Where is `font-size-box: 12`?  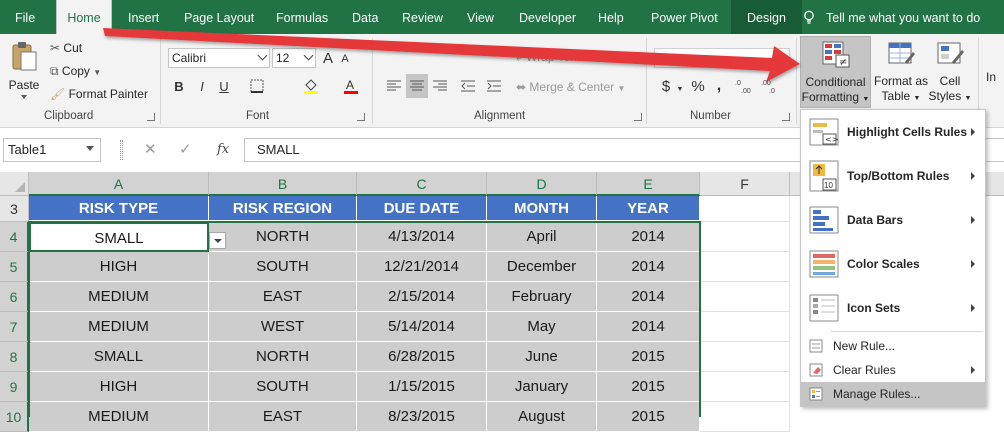
font-size-box: 12 is located at coordinates (294, 58).